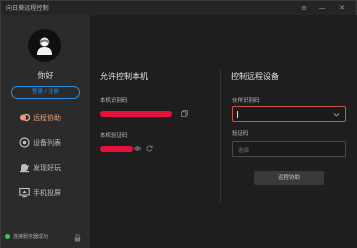  Describe the element at coordinates (124, 76) in the screenshot. I see `allow-control-title: 允许控制本机` at that location.